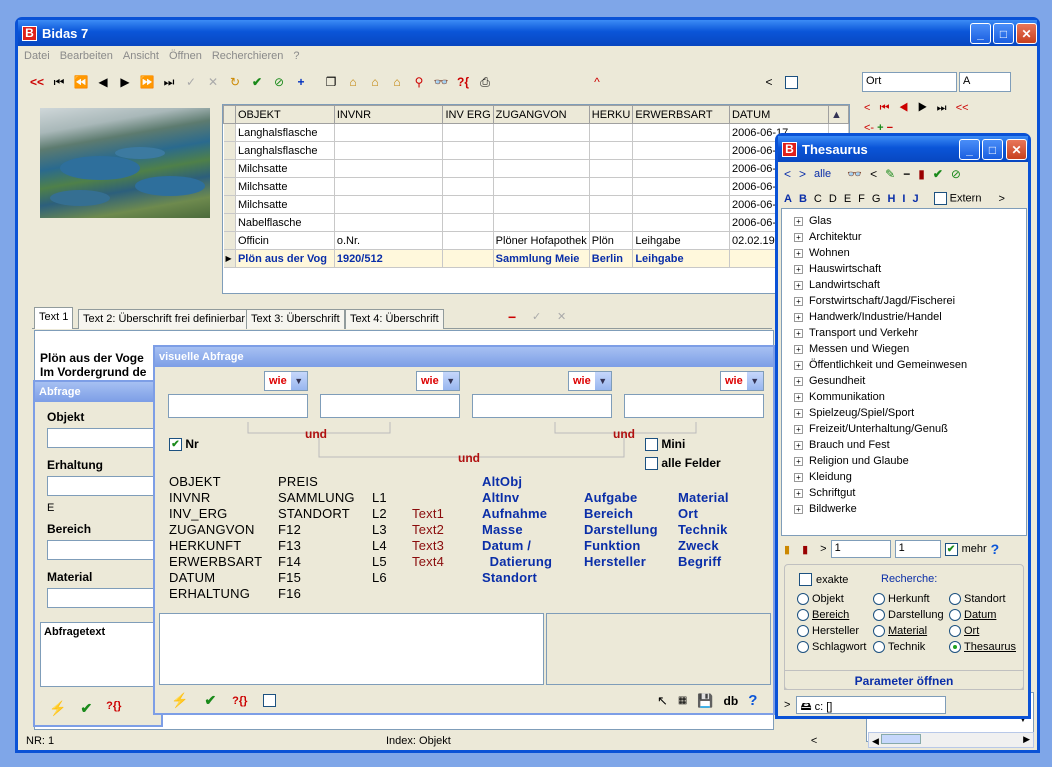 Image resolution: width=1052 pixels, height=767 pixels. I want to click on thesaurus-back-icon: <, so click(873, 174).